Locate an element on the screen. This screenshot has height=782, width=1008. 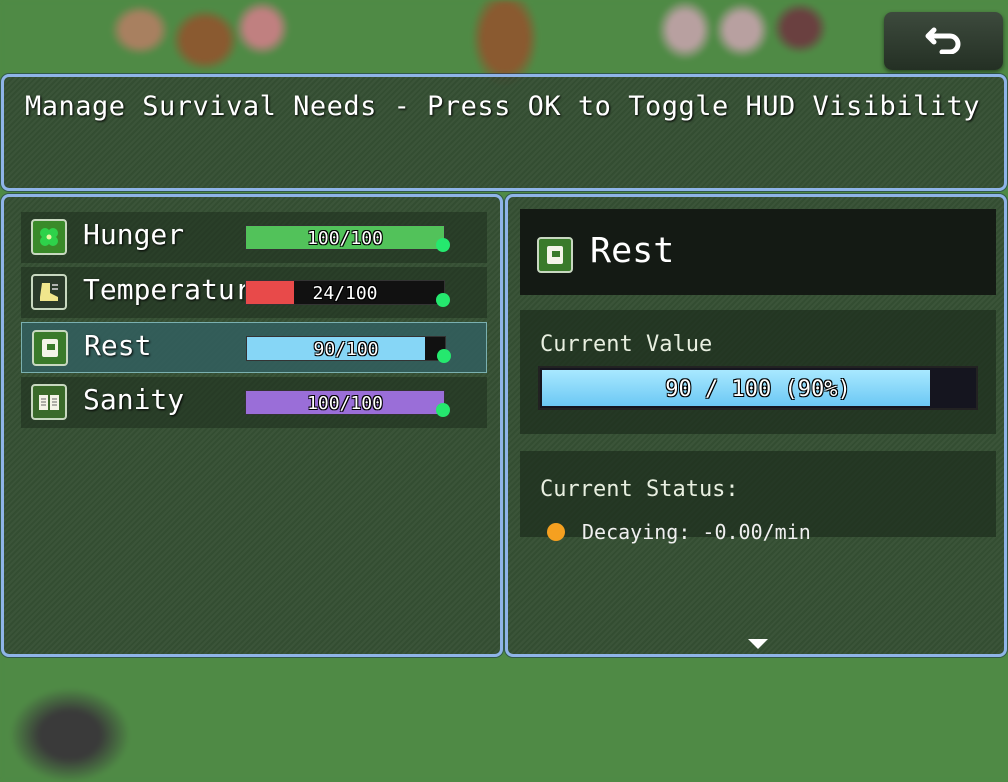
need-value: 90/100 is located at coordinates (346, 349).